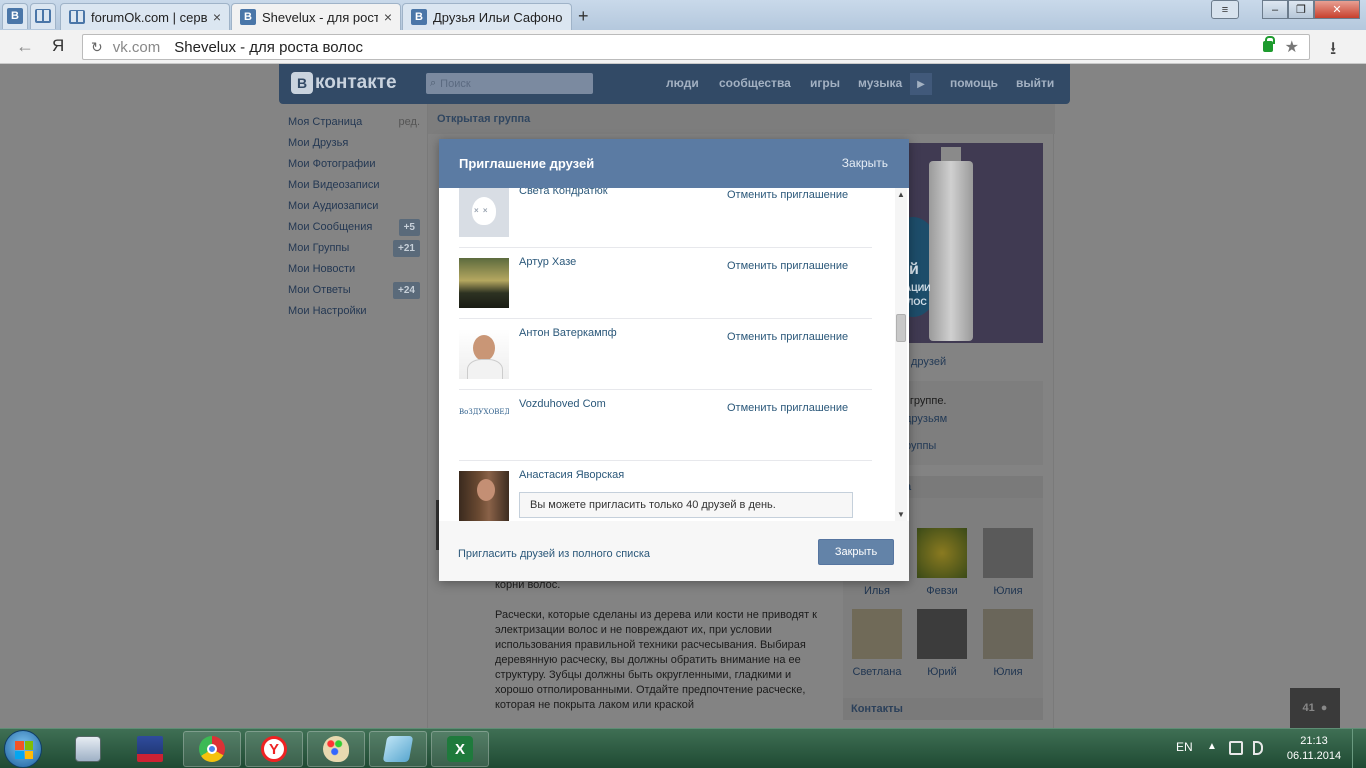 The height and width of the screenshot is (768, 1366). I want to click on member-name: Илья, so click(876, 591).